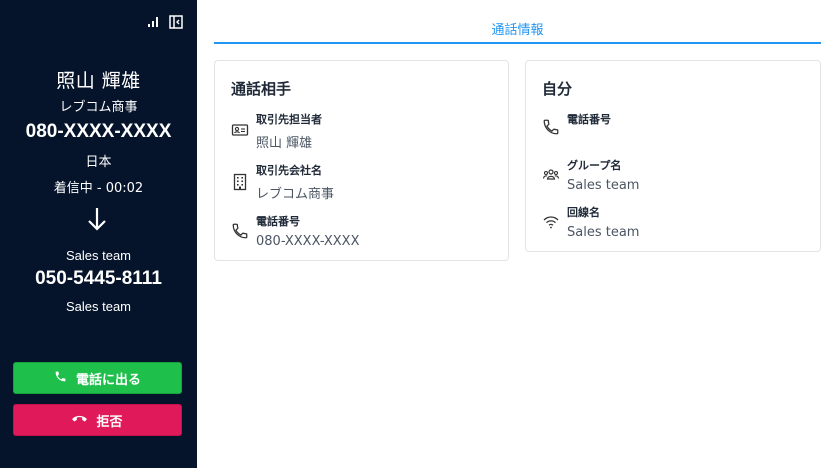 This screenshot has height=468, width=832. What do you see at coordinates (80, 420) in the screenshot?
I see `hang-up-icon` at bounding box center [80, 420].